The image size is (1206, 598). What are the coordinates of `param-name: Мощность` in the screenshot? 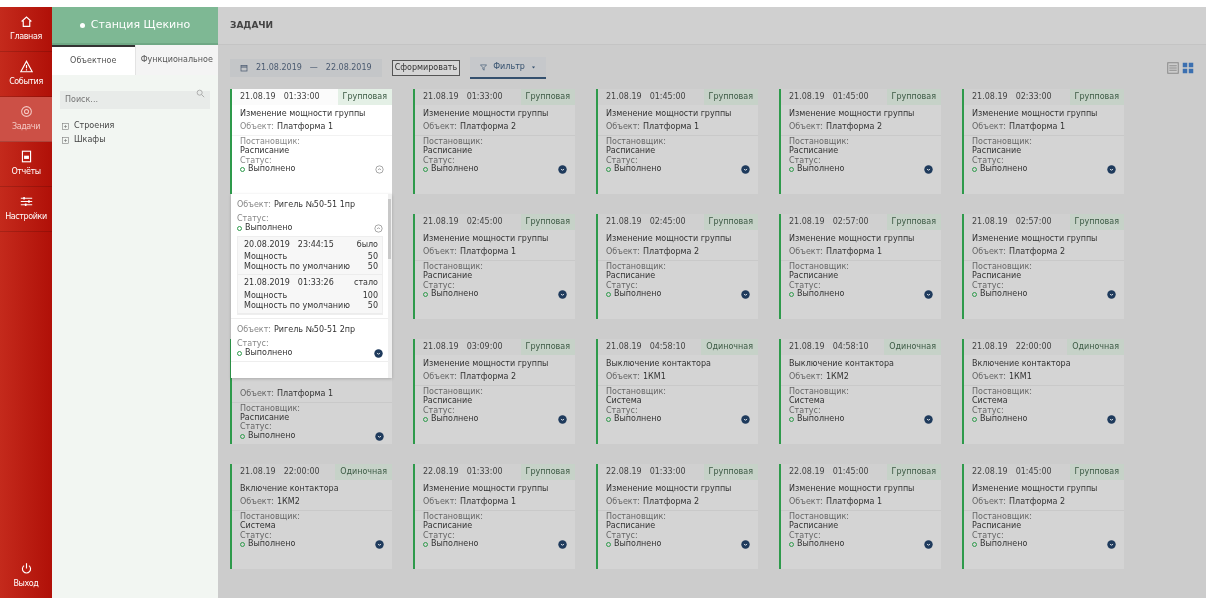 It's located at (266, 257).